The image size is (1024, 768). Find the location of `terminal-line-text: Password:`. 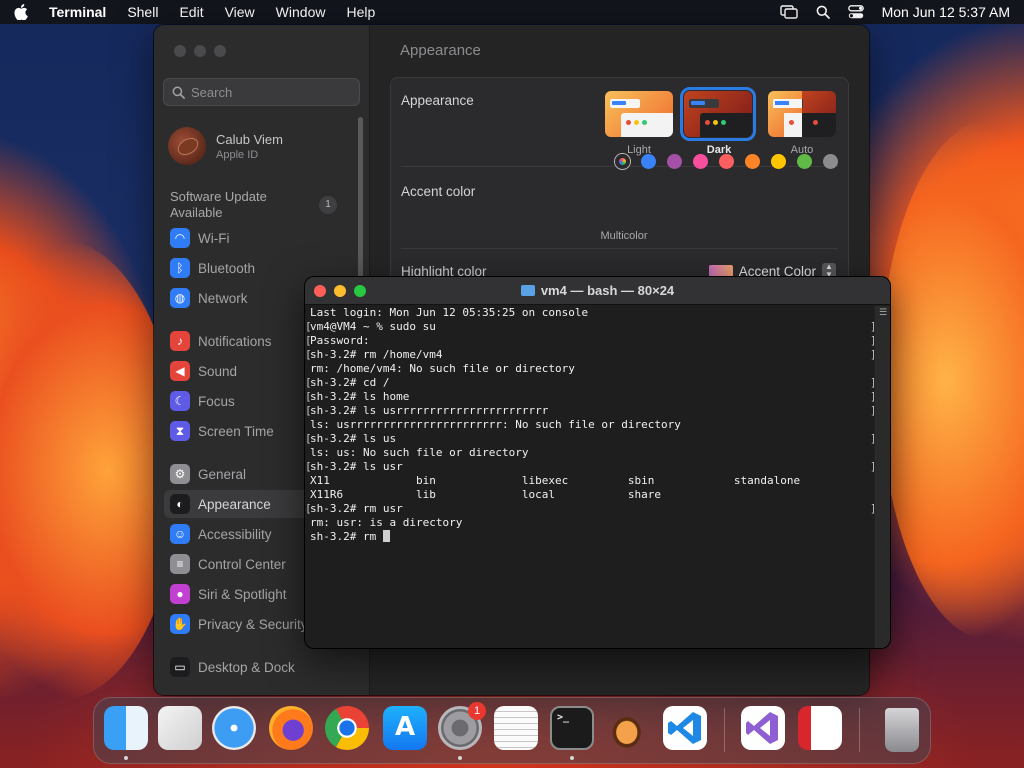

terminal-line-text: Password: is located at coordinates (340, 340).